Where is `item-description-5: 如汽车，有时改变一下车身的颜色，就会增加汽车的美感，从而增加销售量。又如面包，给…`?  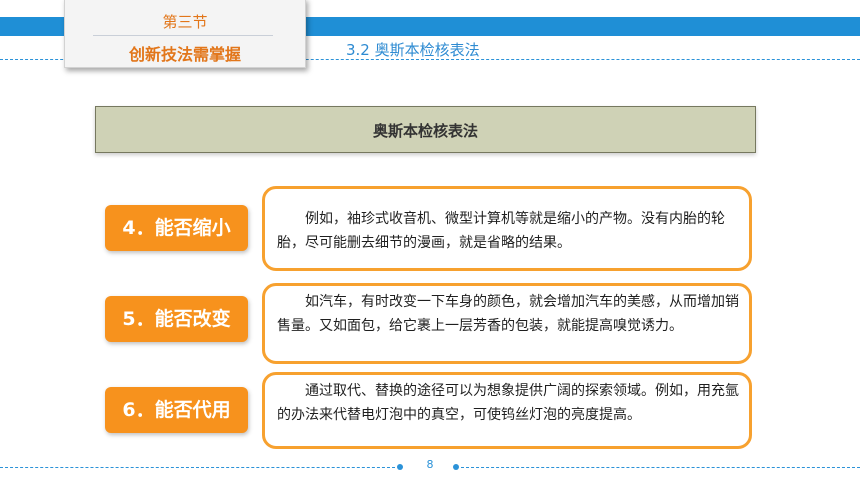 item-description-5: 如汽车，有时改变一下车身的颜色，就会增加汽车的美感，从而增加销售量。又如面包，给… is located at coordinates (508, 314).